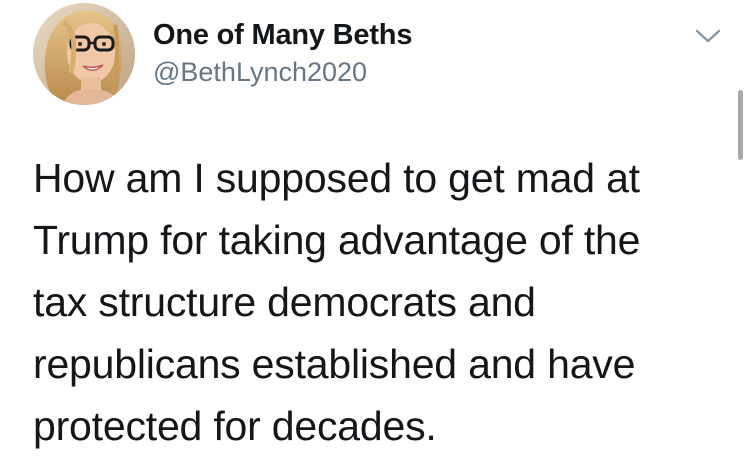 Image resolution: width=750 pixels, height=474 pixels. What do you see at coordinates (235, 426) in the screenshot?
I see `tweet-text-line: protected for decades.` at bounding box center [235, 426].